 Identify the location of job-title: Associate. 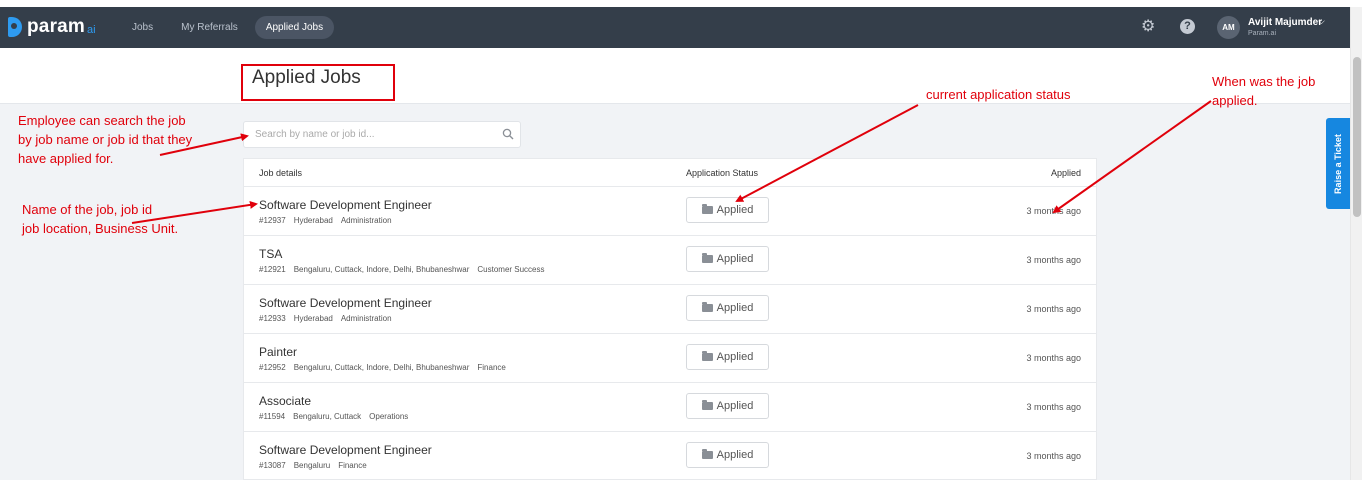
(285, 401).